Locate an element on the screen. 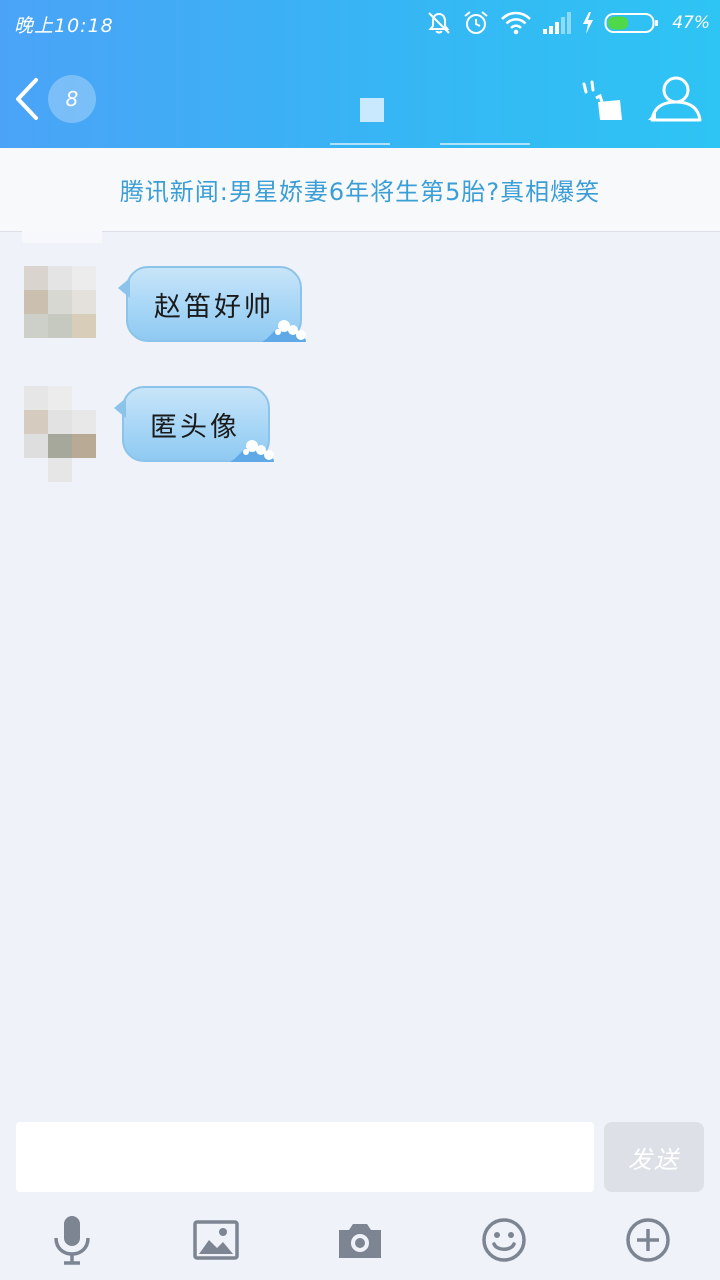 This screenshot has width=720, height=1280. more-button is located at coordinates (648, 1240).